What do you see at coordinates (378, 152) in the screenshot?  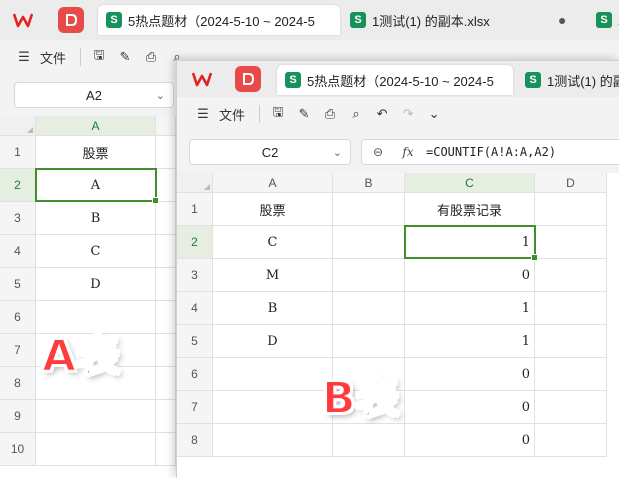 I see `zoom-search-icon: ⊖` at bounding box center [378, 152].